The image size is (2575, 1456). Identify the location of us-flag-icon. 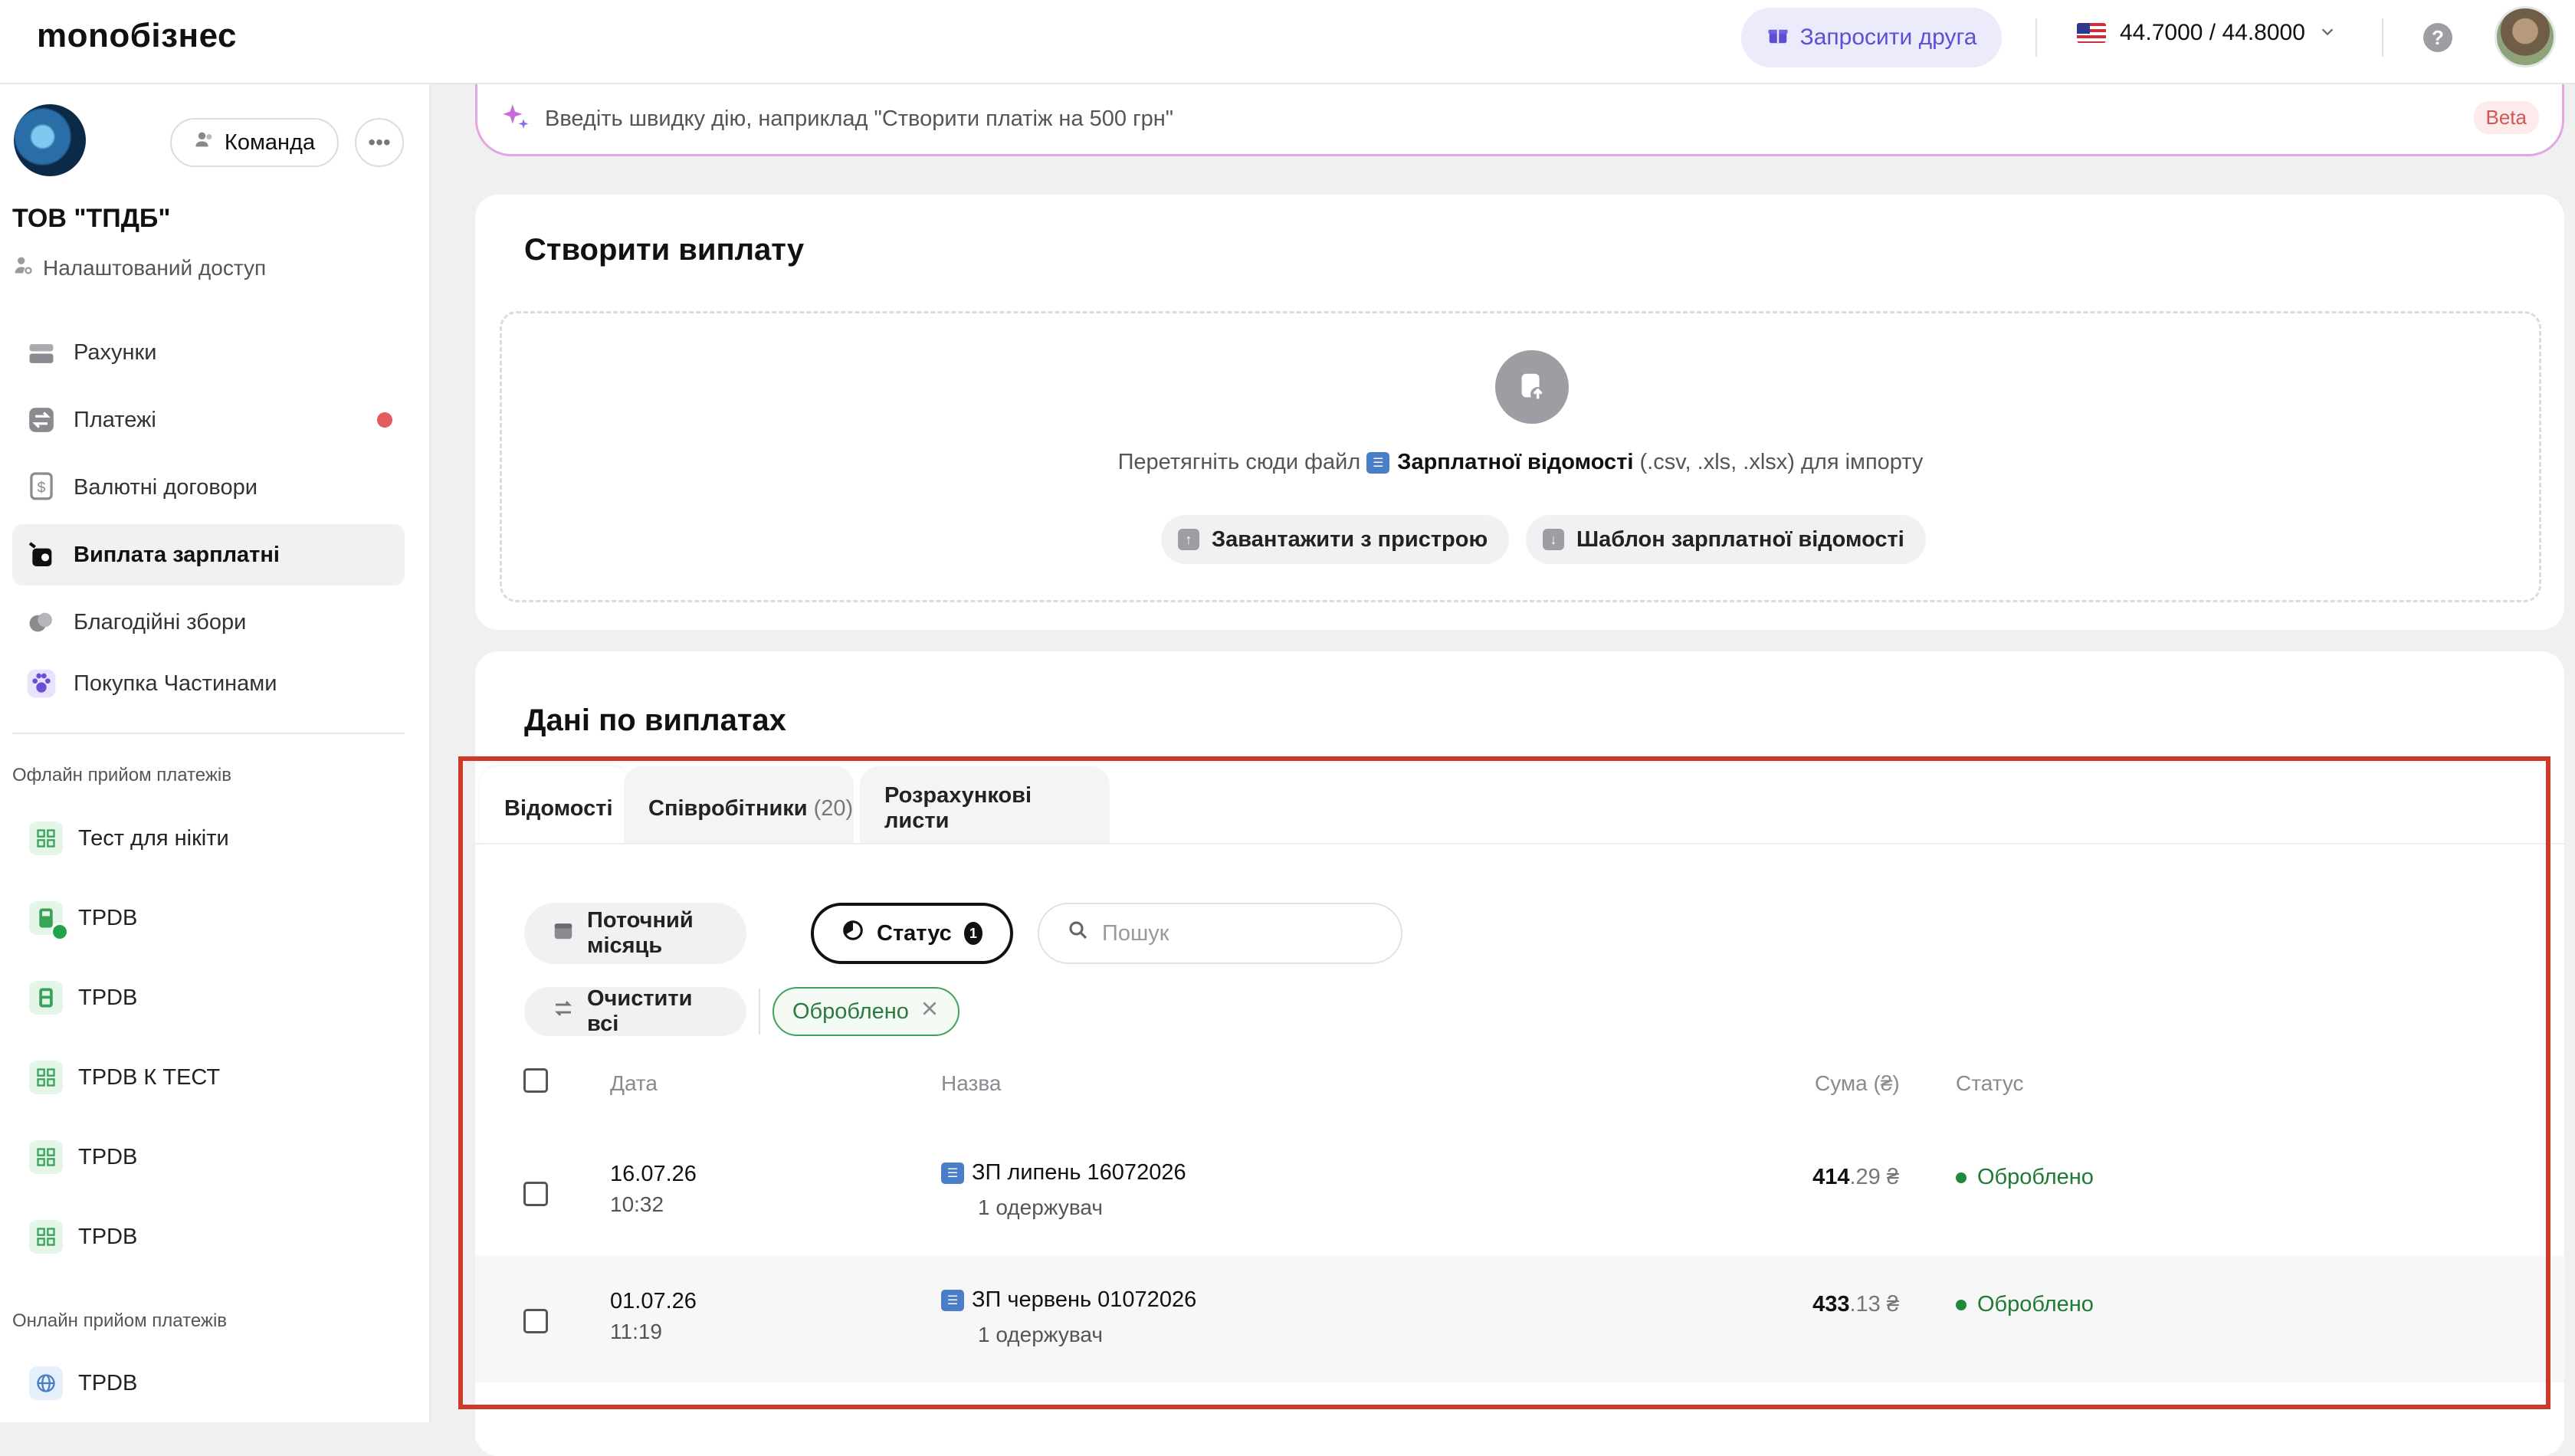
(2092, 33).